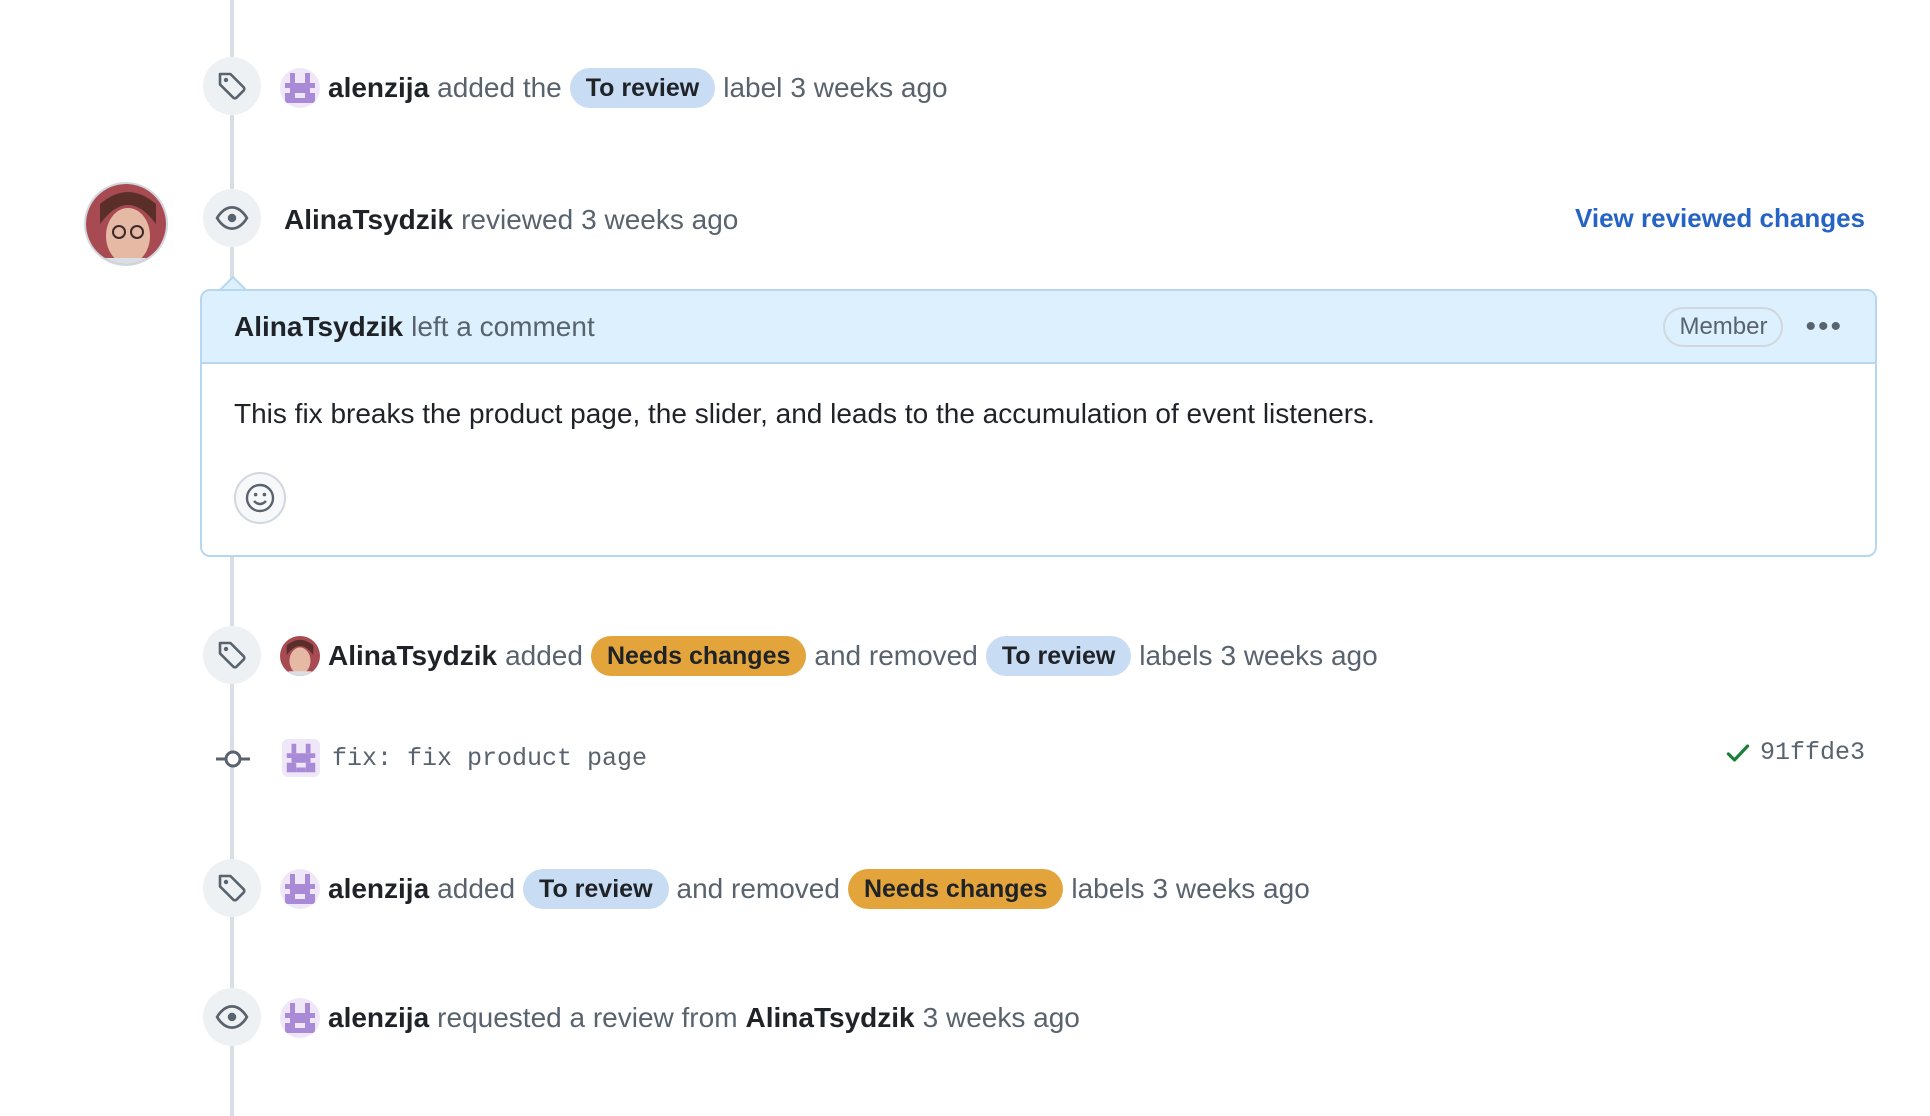 The height and width of the screenshot is (1116, 1930). I want to click on commit-sha-group: 91ffde3, so click(1794, 752).